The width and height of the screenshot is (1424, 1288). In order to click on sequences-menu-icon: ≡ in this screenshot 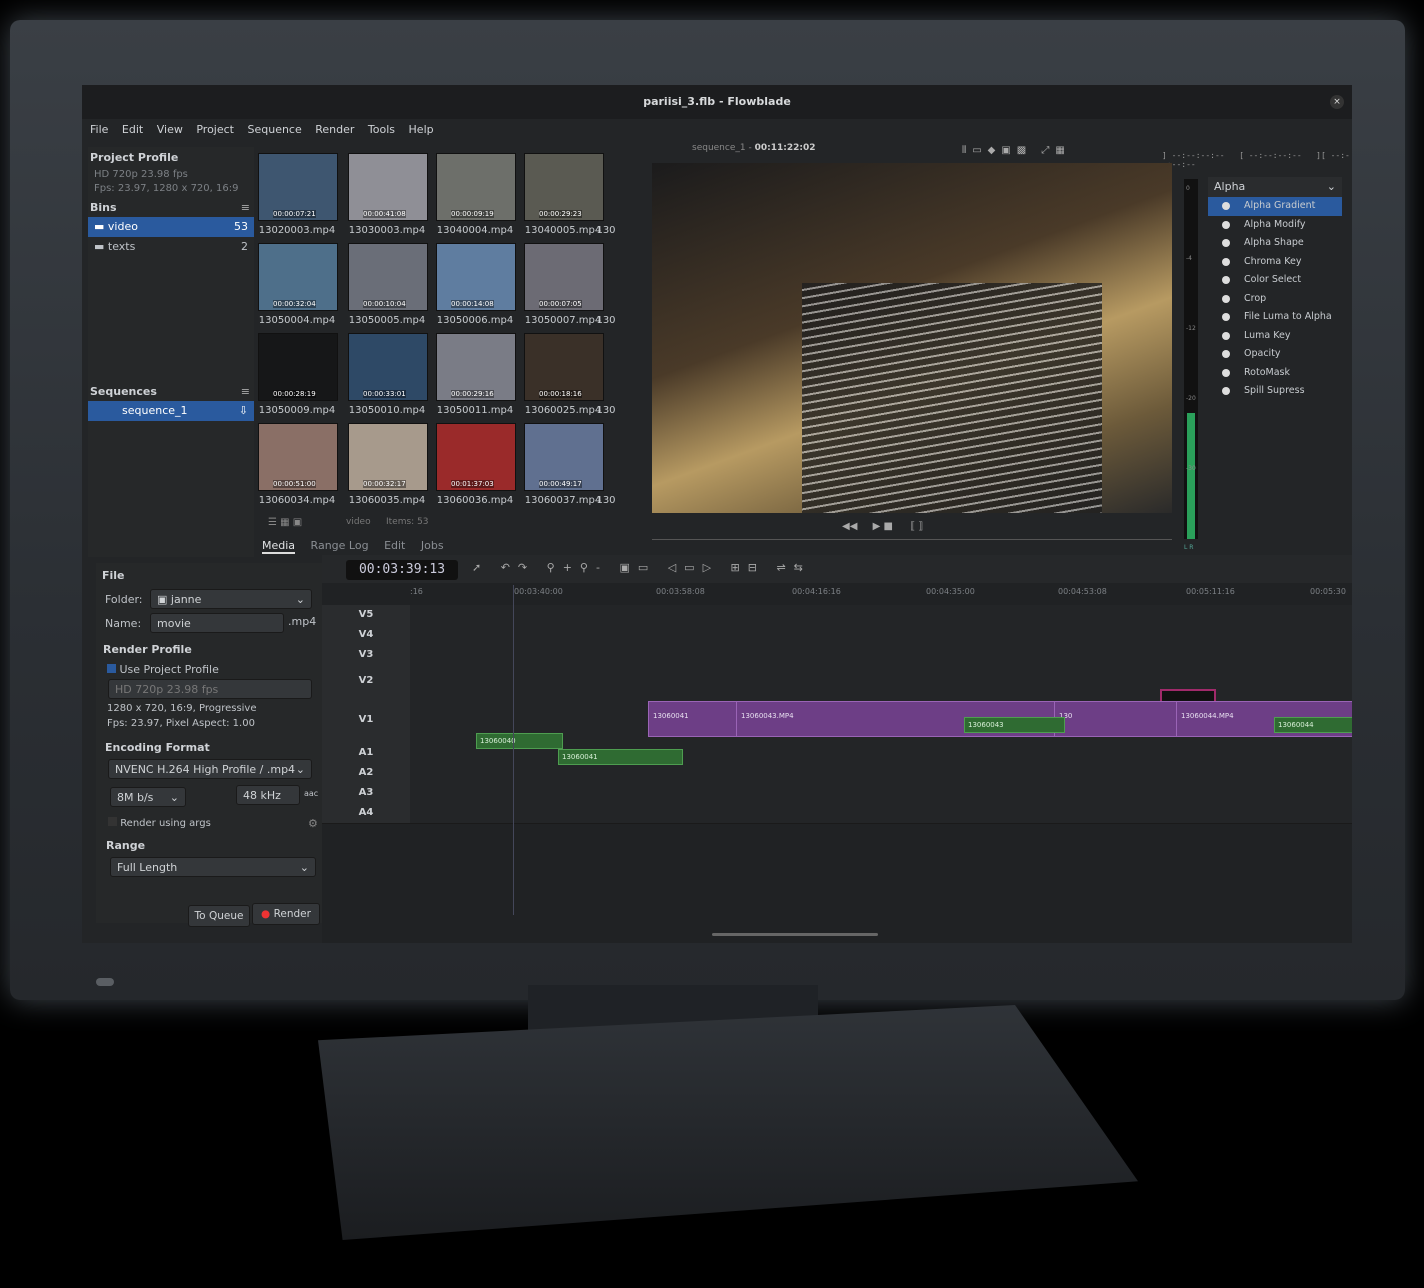, I will do `click(245, 391)`.